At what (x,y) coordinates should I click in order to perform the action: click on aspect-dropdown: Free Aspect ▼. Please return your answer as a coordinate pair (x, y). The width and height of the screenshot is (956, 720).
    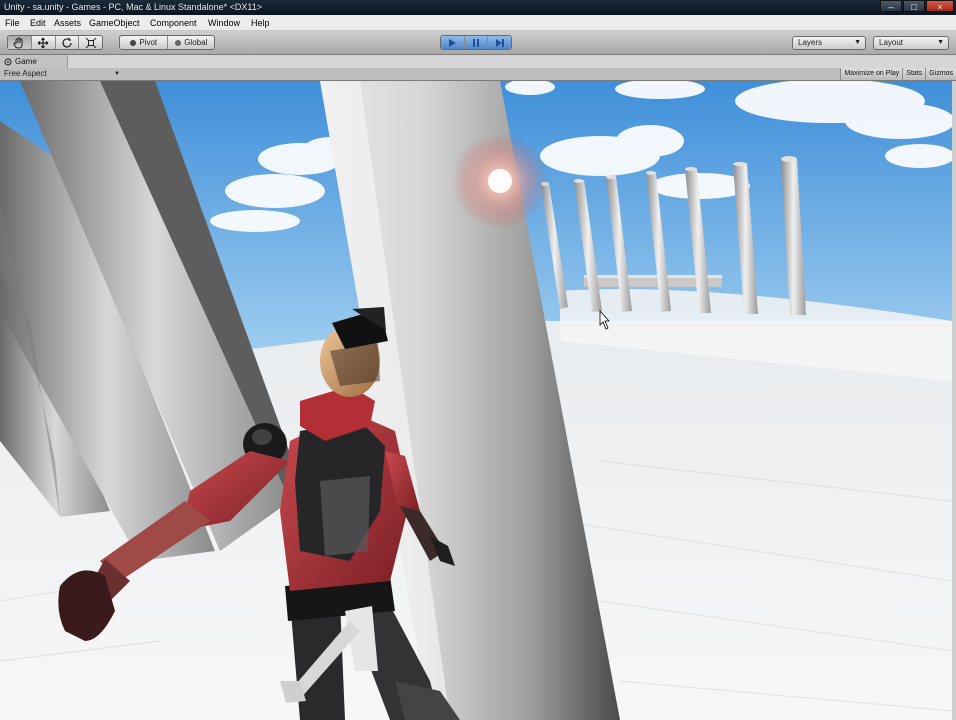
    Looking at the image, I should click on (63, 74).